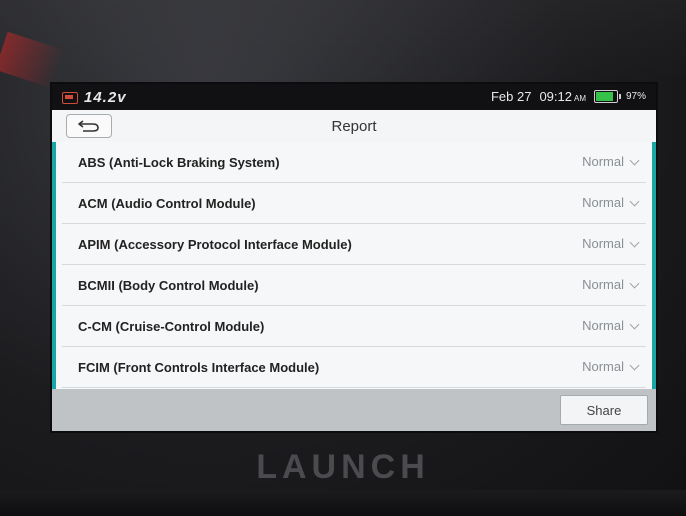 Image resolution: width=686 pixels, height=516 pixels. I want to click on page-title: Report, so click(354, 126).